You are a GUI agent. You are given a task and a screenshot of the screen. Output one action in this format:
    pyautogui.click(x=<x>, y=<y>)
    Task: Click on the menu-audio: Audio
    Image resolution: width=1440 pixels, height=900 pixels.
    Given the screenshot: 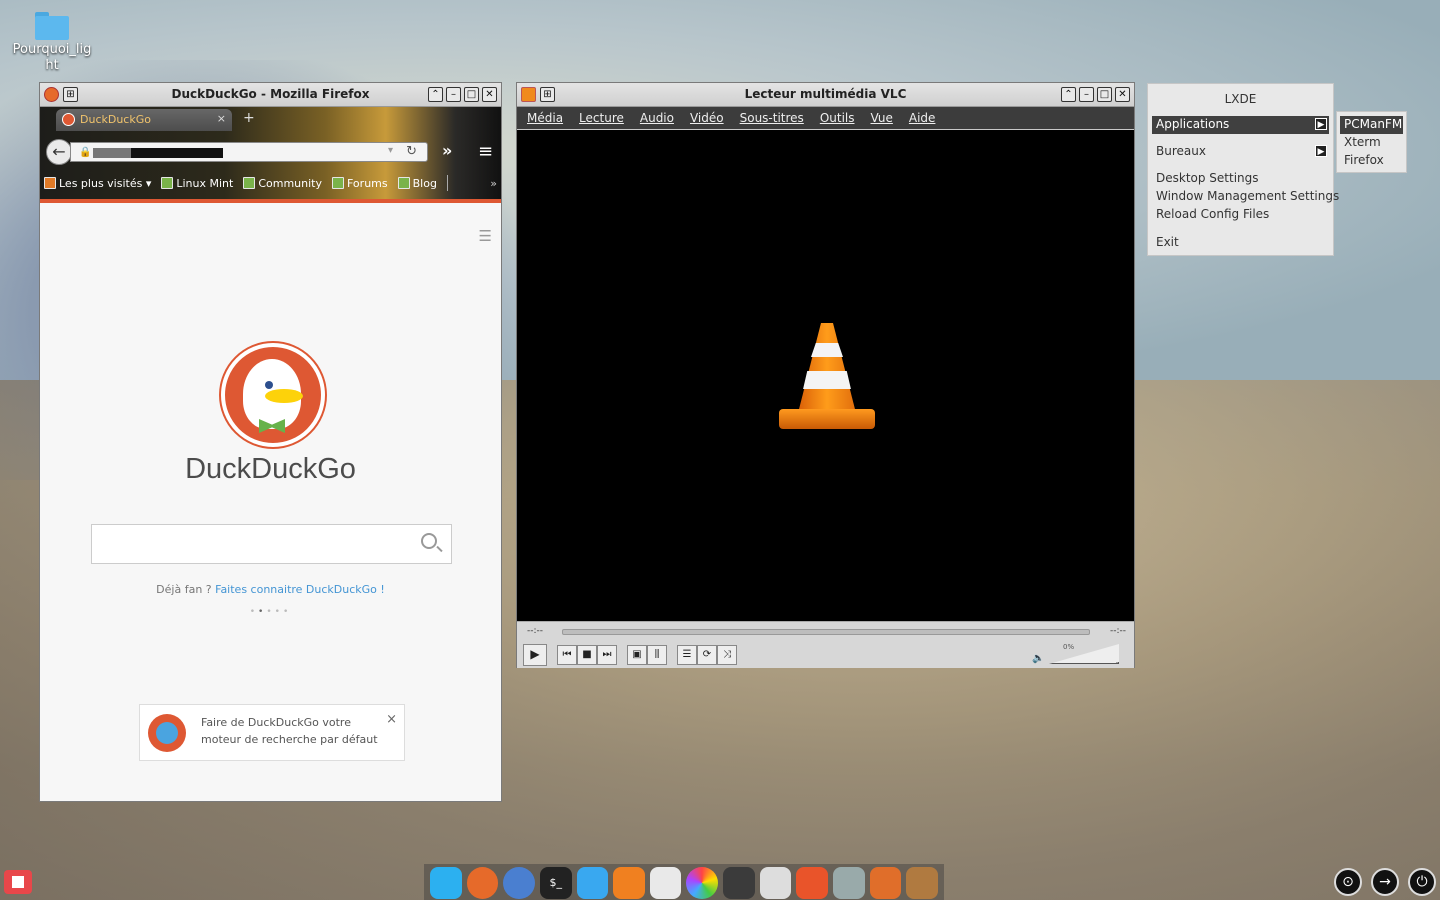 What is the action you would take?
    pyautogui.click(x=657, y=118)
    